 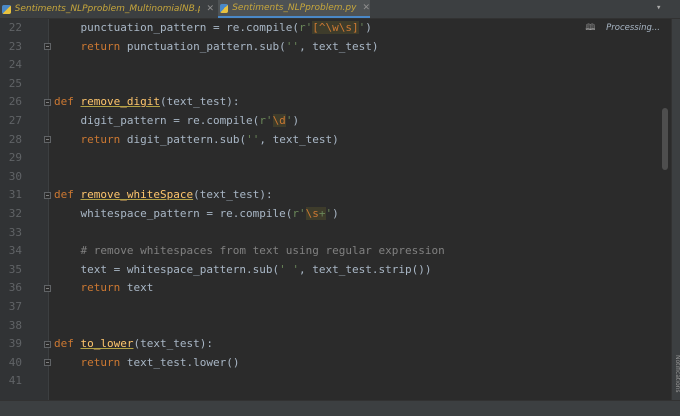 What do you see at coordinates (15, 381) in the screenshot?
I see `line-number: 41` at bounding box center [15, 381].